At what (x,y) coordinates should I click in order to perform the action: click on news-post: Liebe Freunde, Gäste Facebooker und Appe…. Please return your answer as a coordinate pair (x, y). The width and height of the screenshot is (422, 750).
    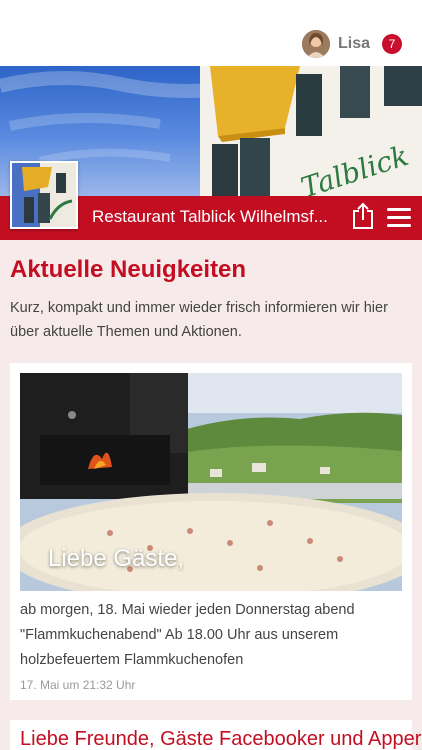
    Looking at the image, I should click on (216, 735).